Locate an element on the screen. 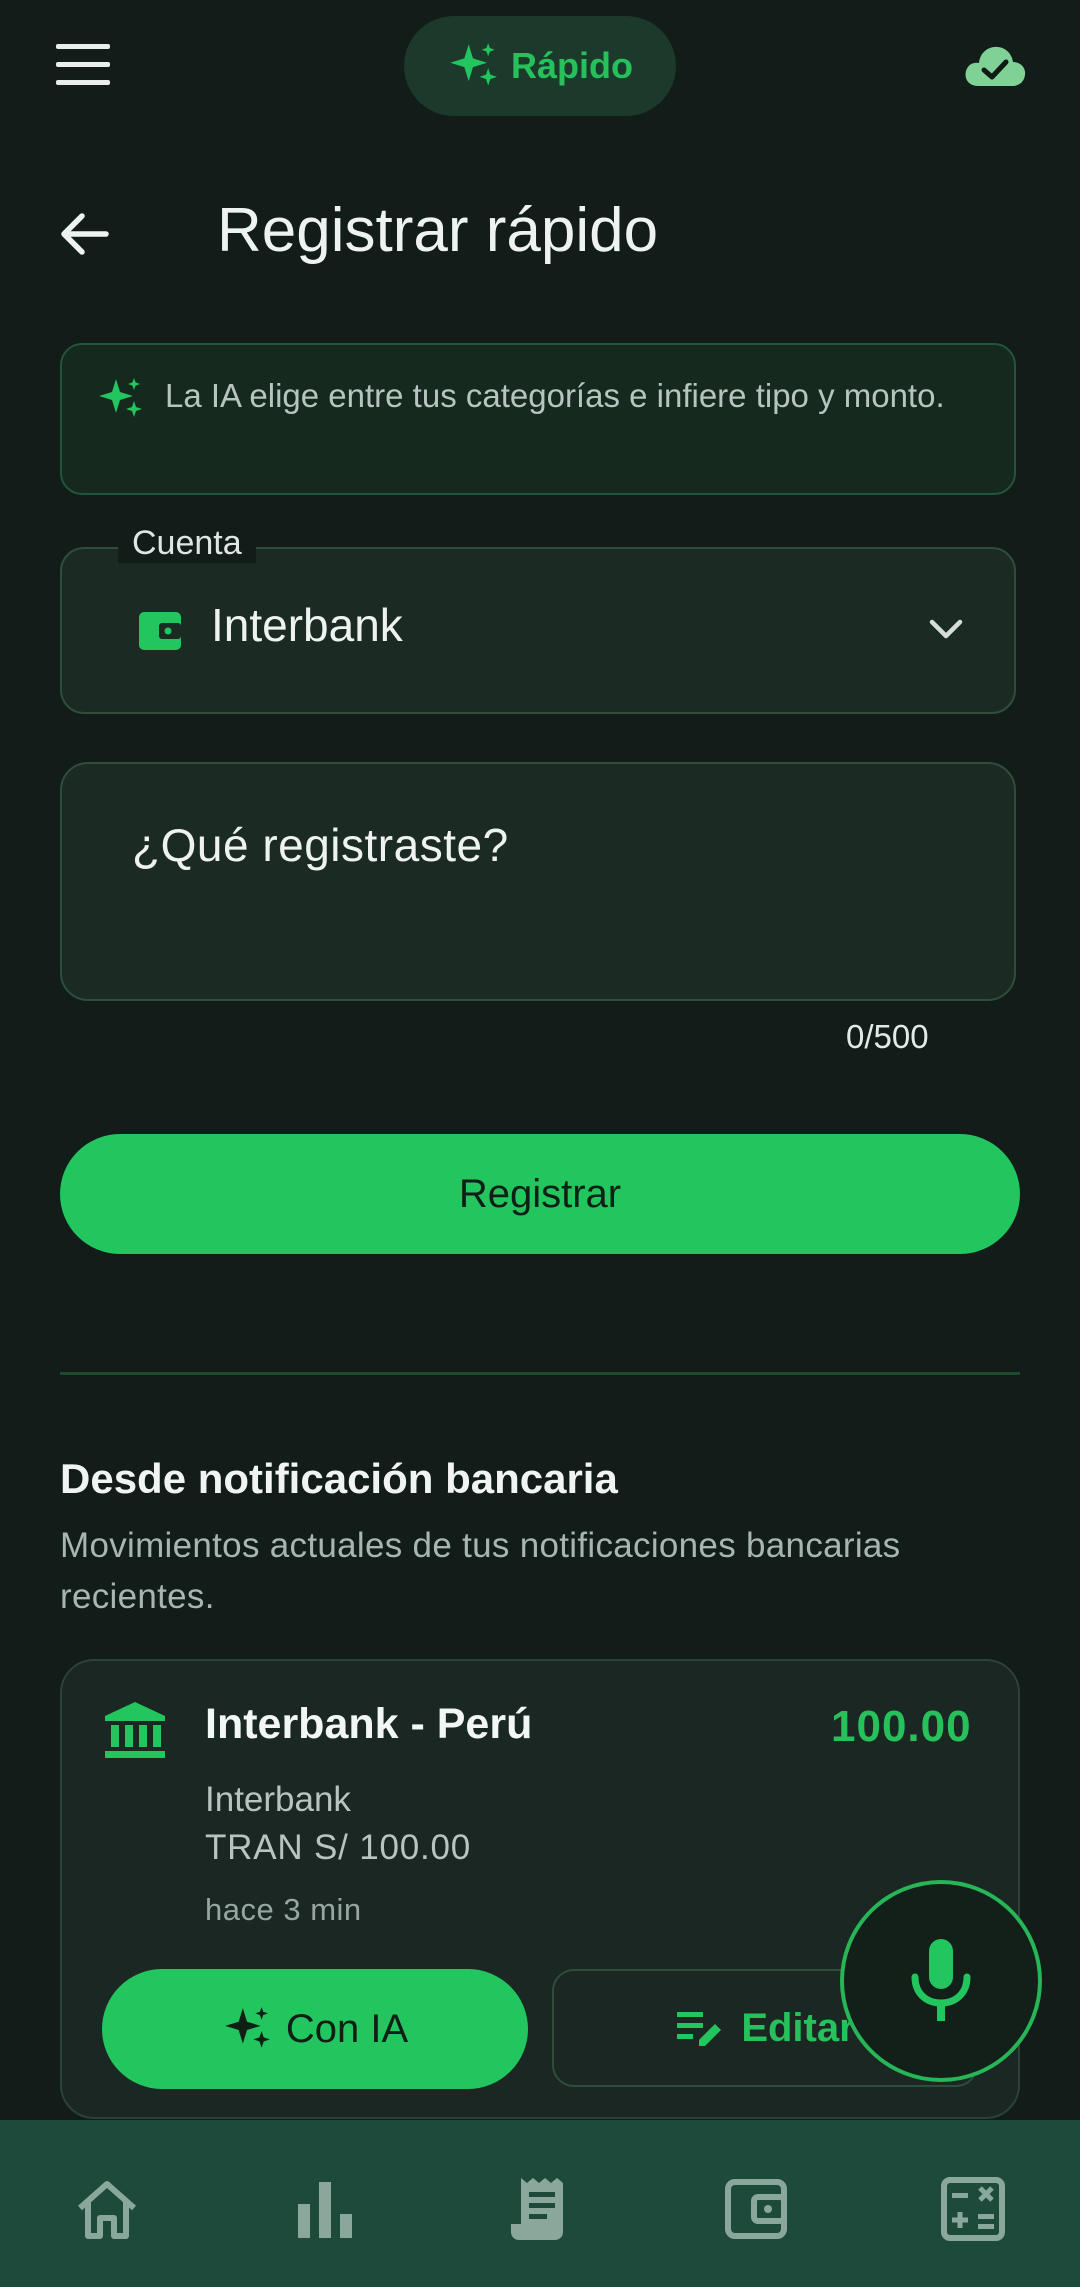 The height and width of the screenshot is (2287, 1080). wallet-icon is located at coordinates (160, 631).